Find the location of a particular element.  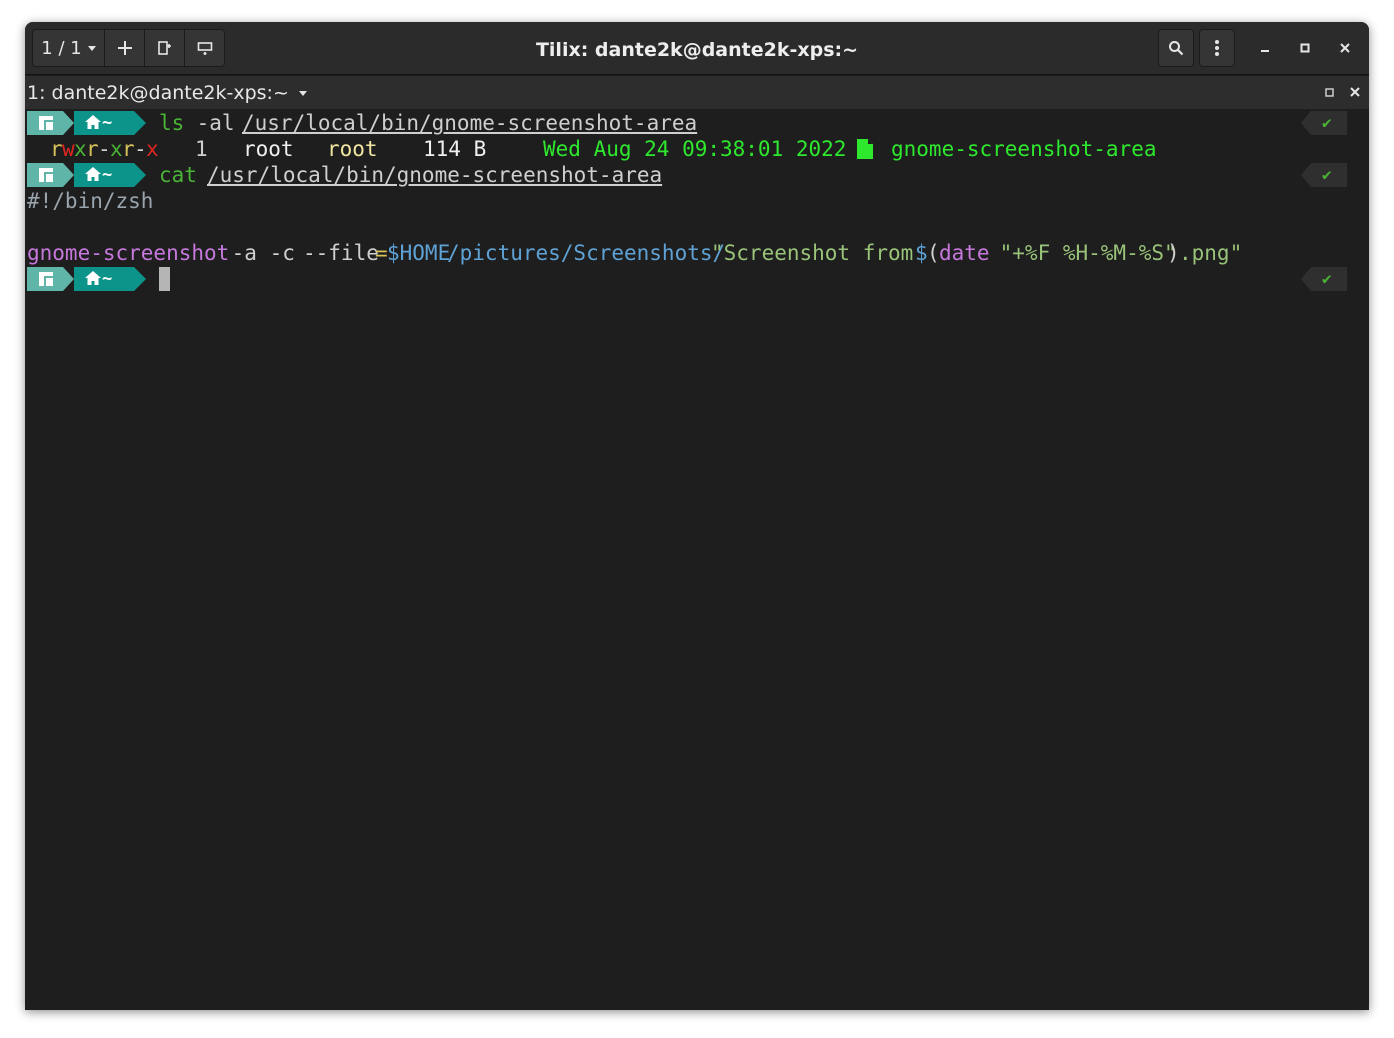

session-toolbar: 1 / 1 is located at coordinates (128, 48).